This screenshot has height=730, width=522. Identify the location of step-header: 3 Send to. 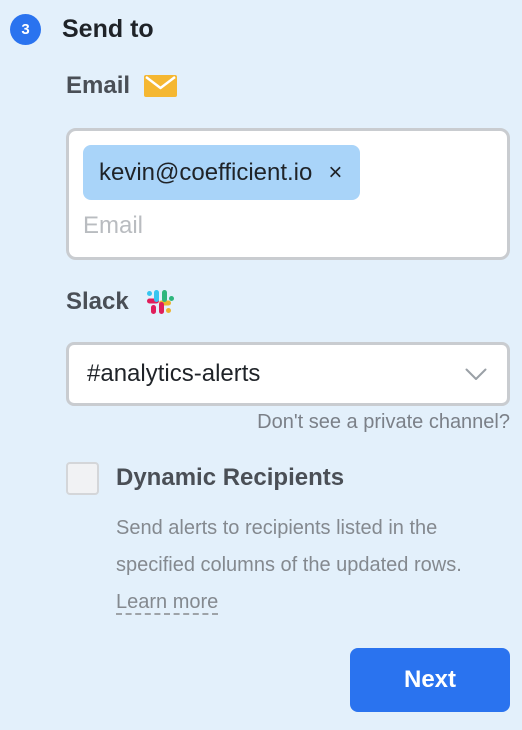
(82, 29).